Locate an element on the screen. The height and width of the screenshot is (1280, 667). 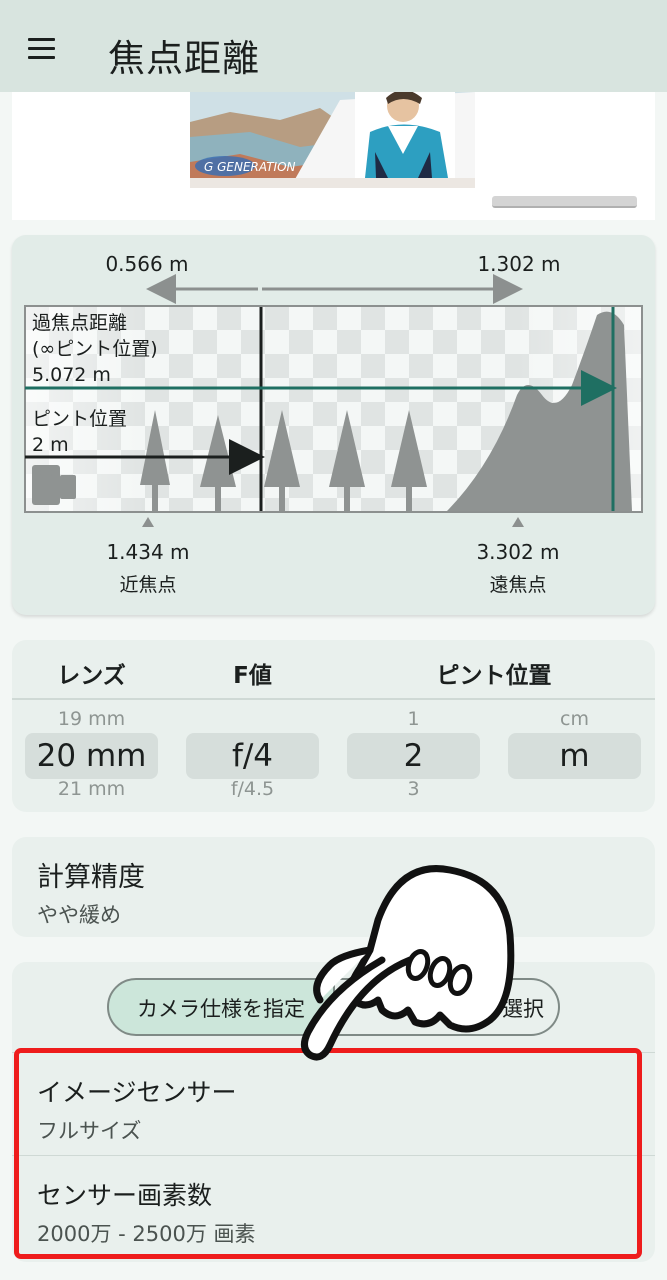
far-point-label: 遠焦点 is located at coordinates (517, 585).